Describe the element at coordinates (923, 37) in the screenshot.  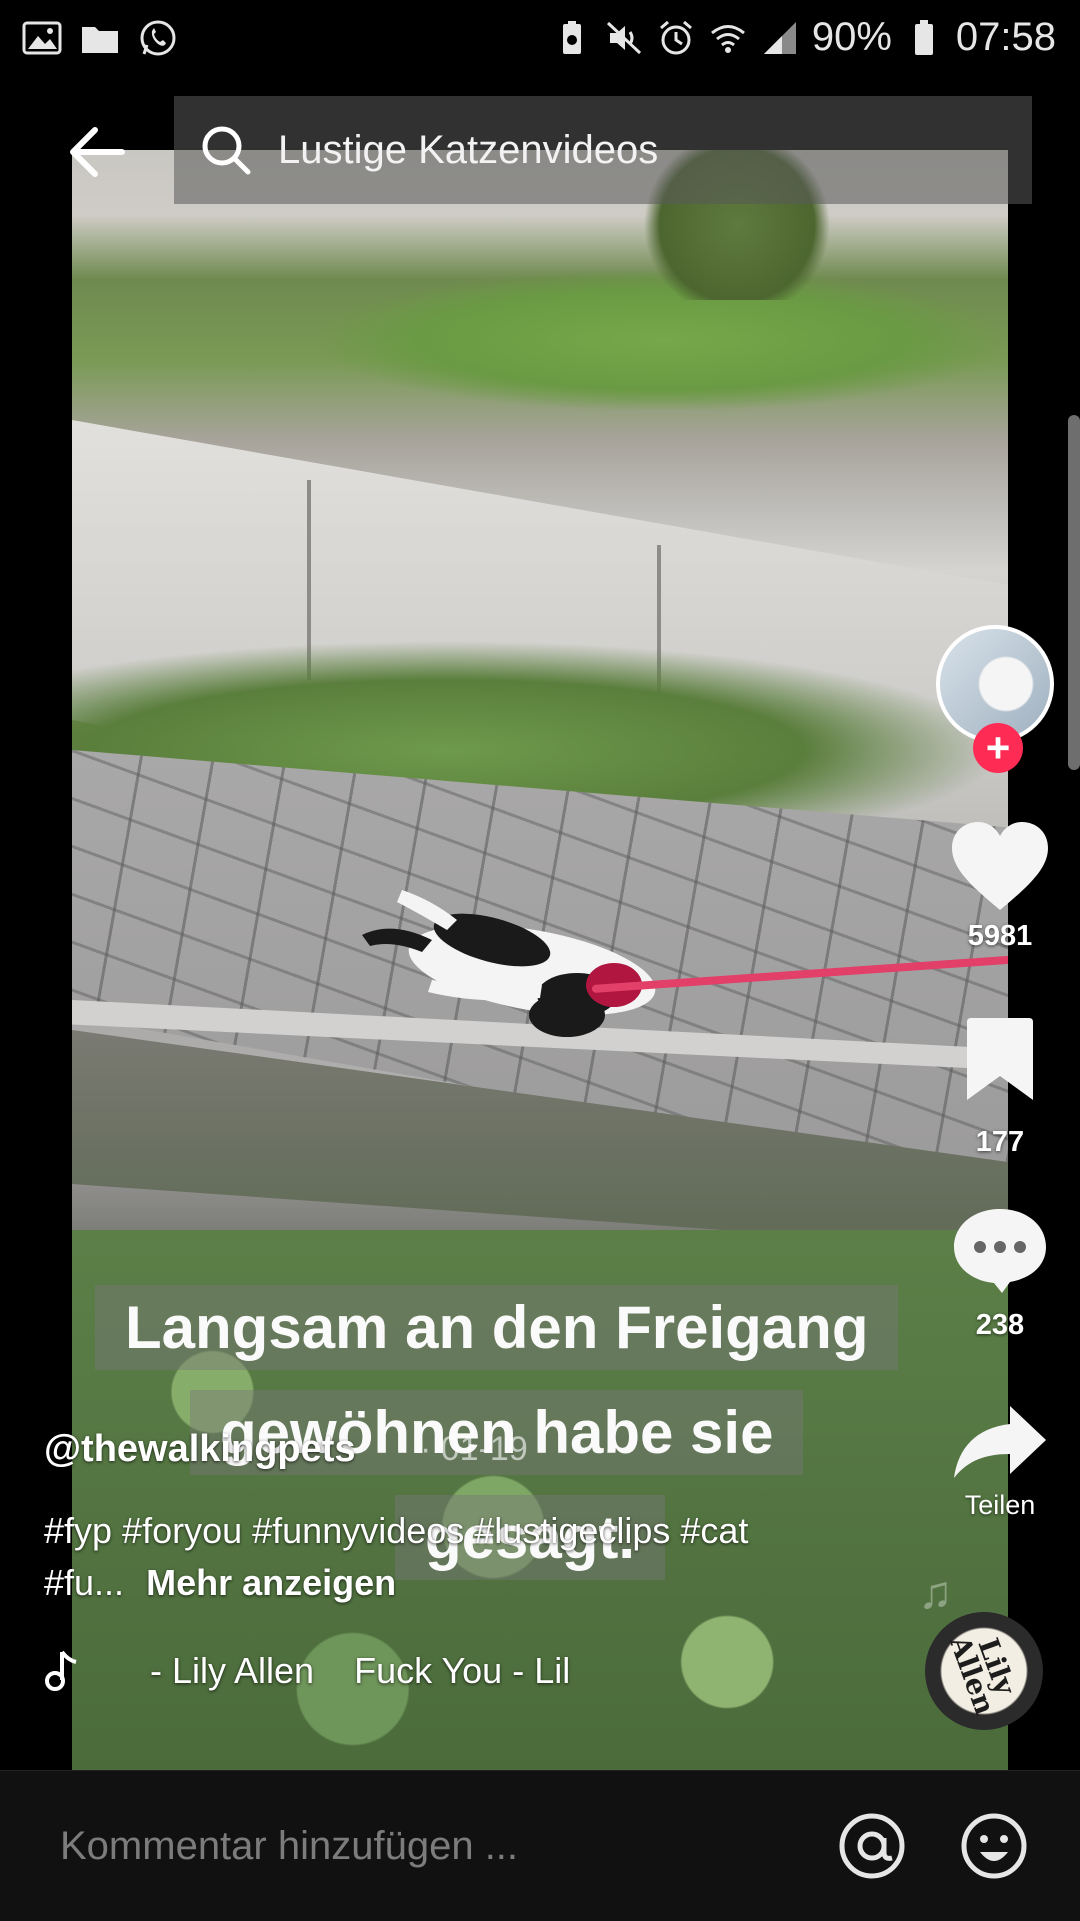
I see `battery-icon` at that location.